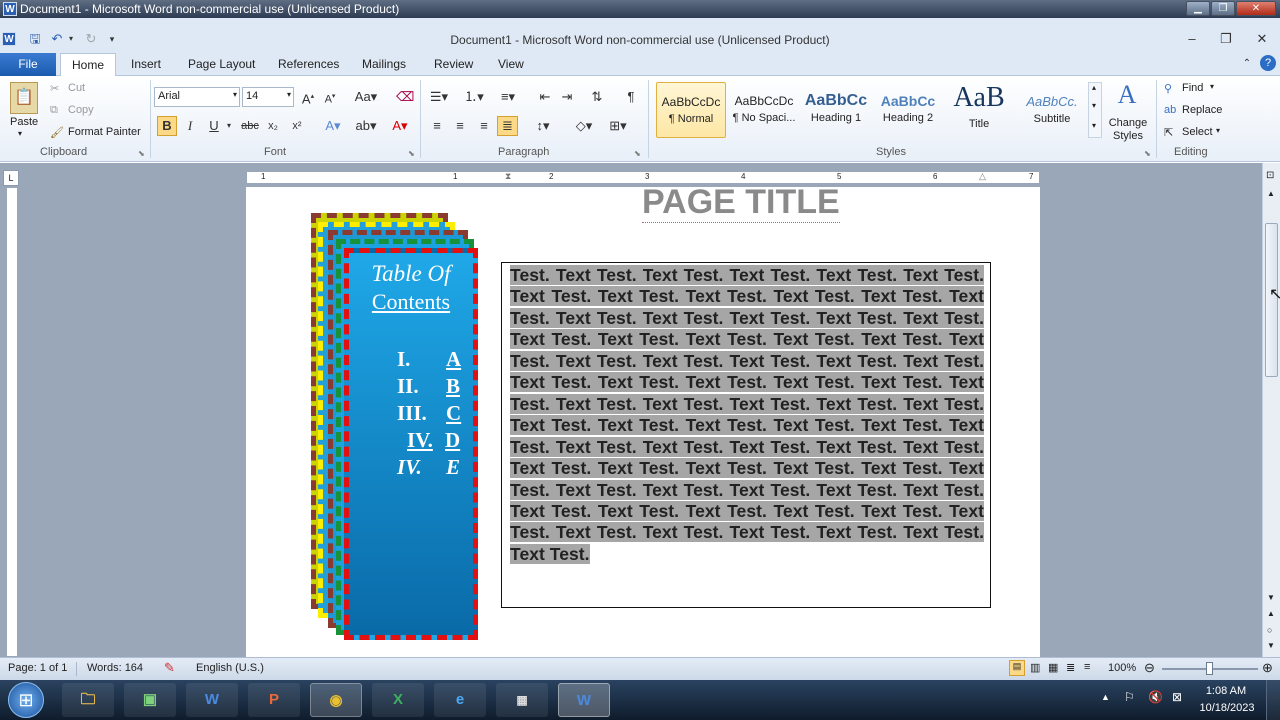 The height and width of the screenshot is (720, 1280). Describe the element at coordinates (1122, 668) in the screenshot. I see `zoom-level: 100%` at that location.